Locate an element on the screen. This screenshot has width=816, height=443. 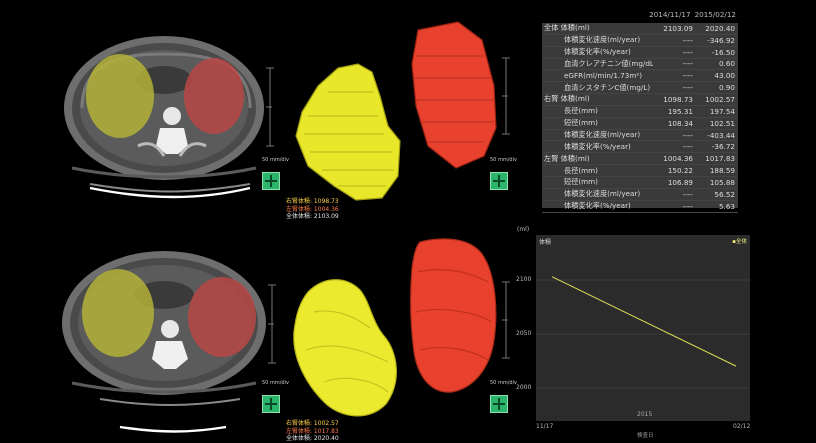
table-date-header: 2014/11/17 2015/02/12 is located at coordinates (640, 16).